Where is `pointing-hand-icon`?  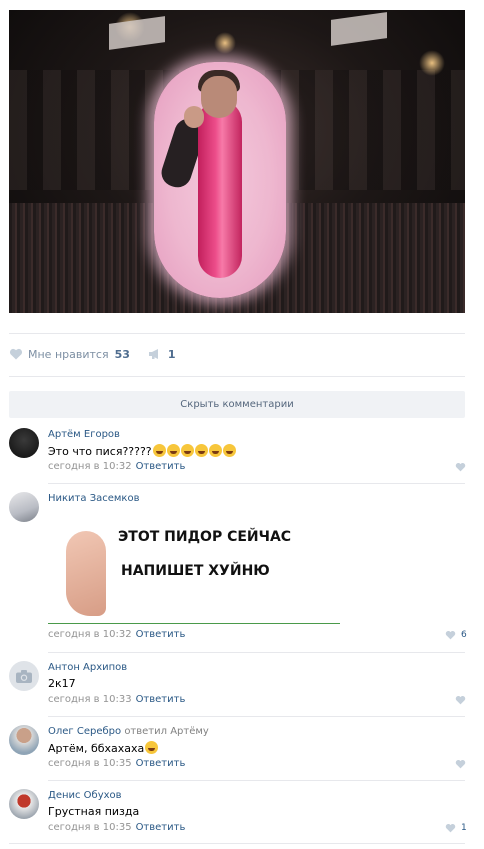 pointing-hand-icon is located at coordinates (86, 573).